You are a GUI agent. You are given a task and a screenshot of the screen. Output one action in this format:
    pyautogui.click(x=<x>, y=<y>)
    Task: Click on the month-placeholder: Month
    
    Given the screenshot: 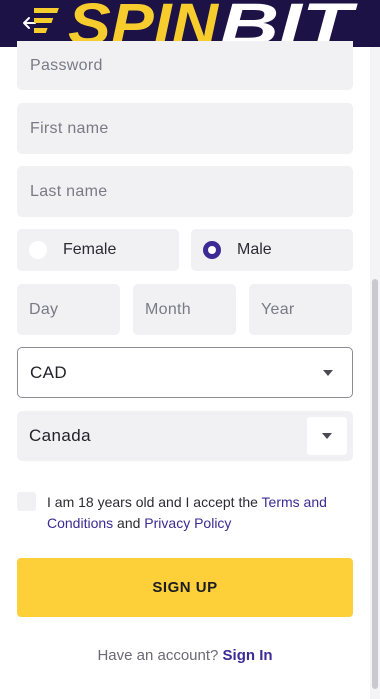 What is the action you would take?
    pyautogui.click(x=168, y=309)
    